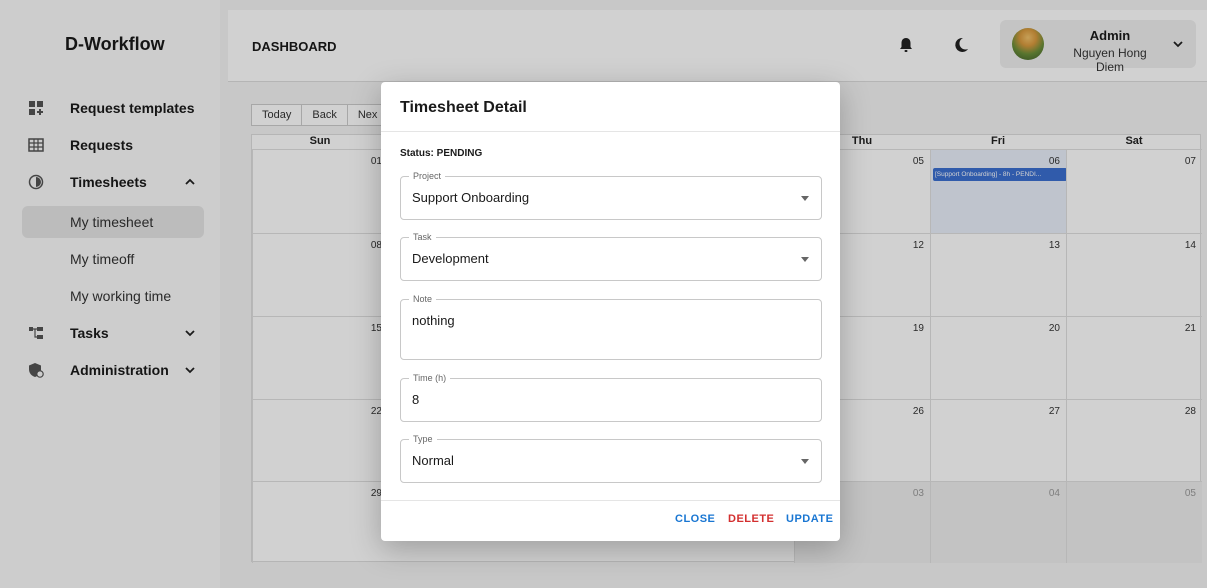 This screenshot has width=1207, height=588. Describe the element at coordinates (433, 460) in the screenshot. I see `field-value: Normal` at that location.